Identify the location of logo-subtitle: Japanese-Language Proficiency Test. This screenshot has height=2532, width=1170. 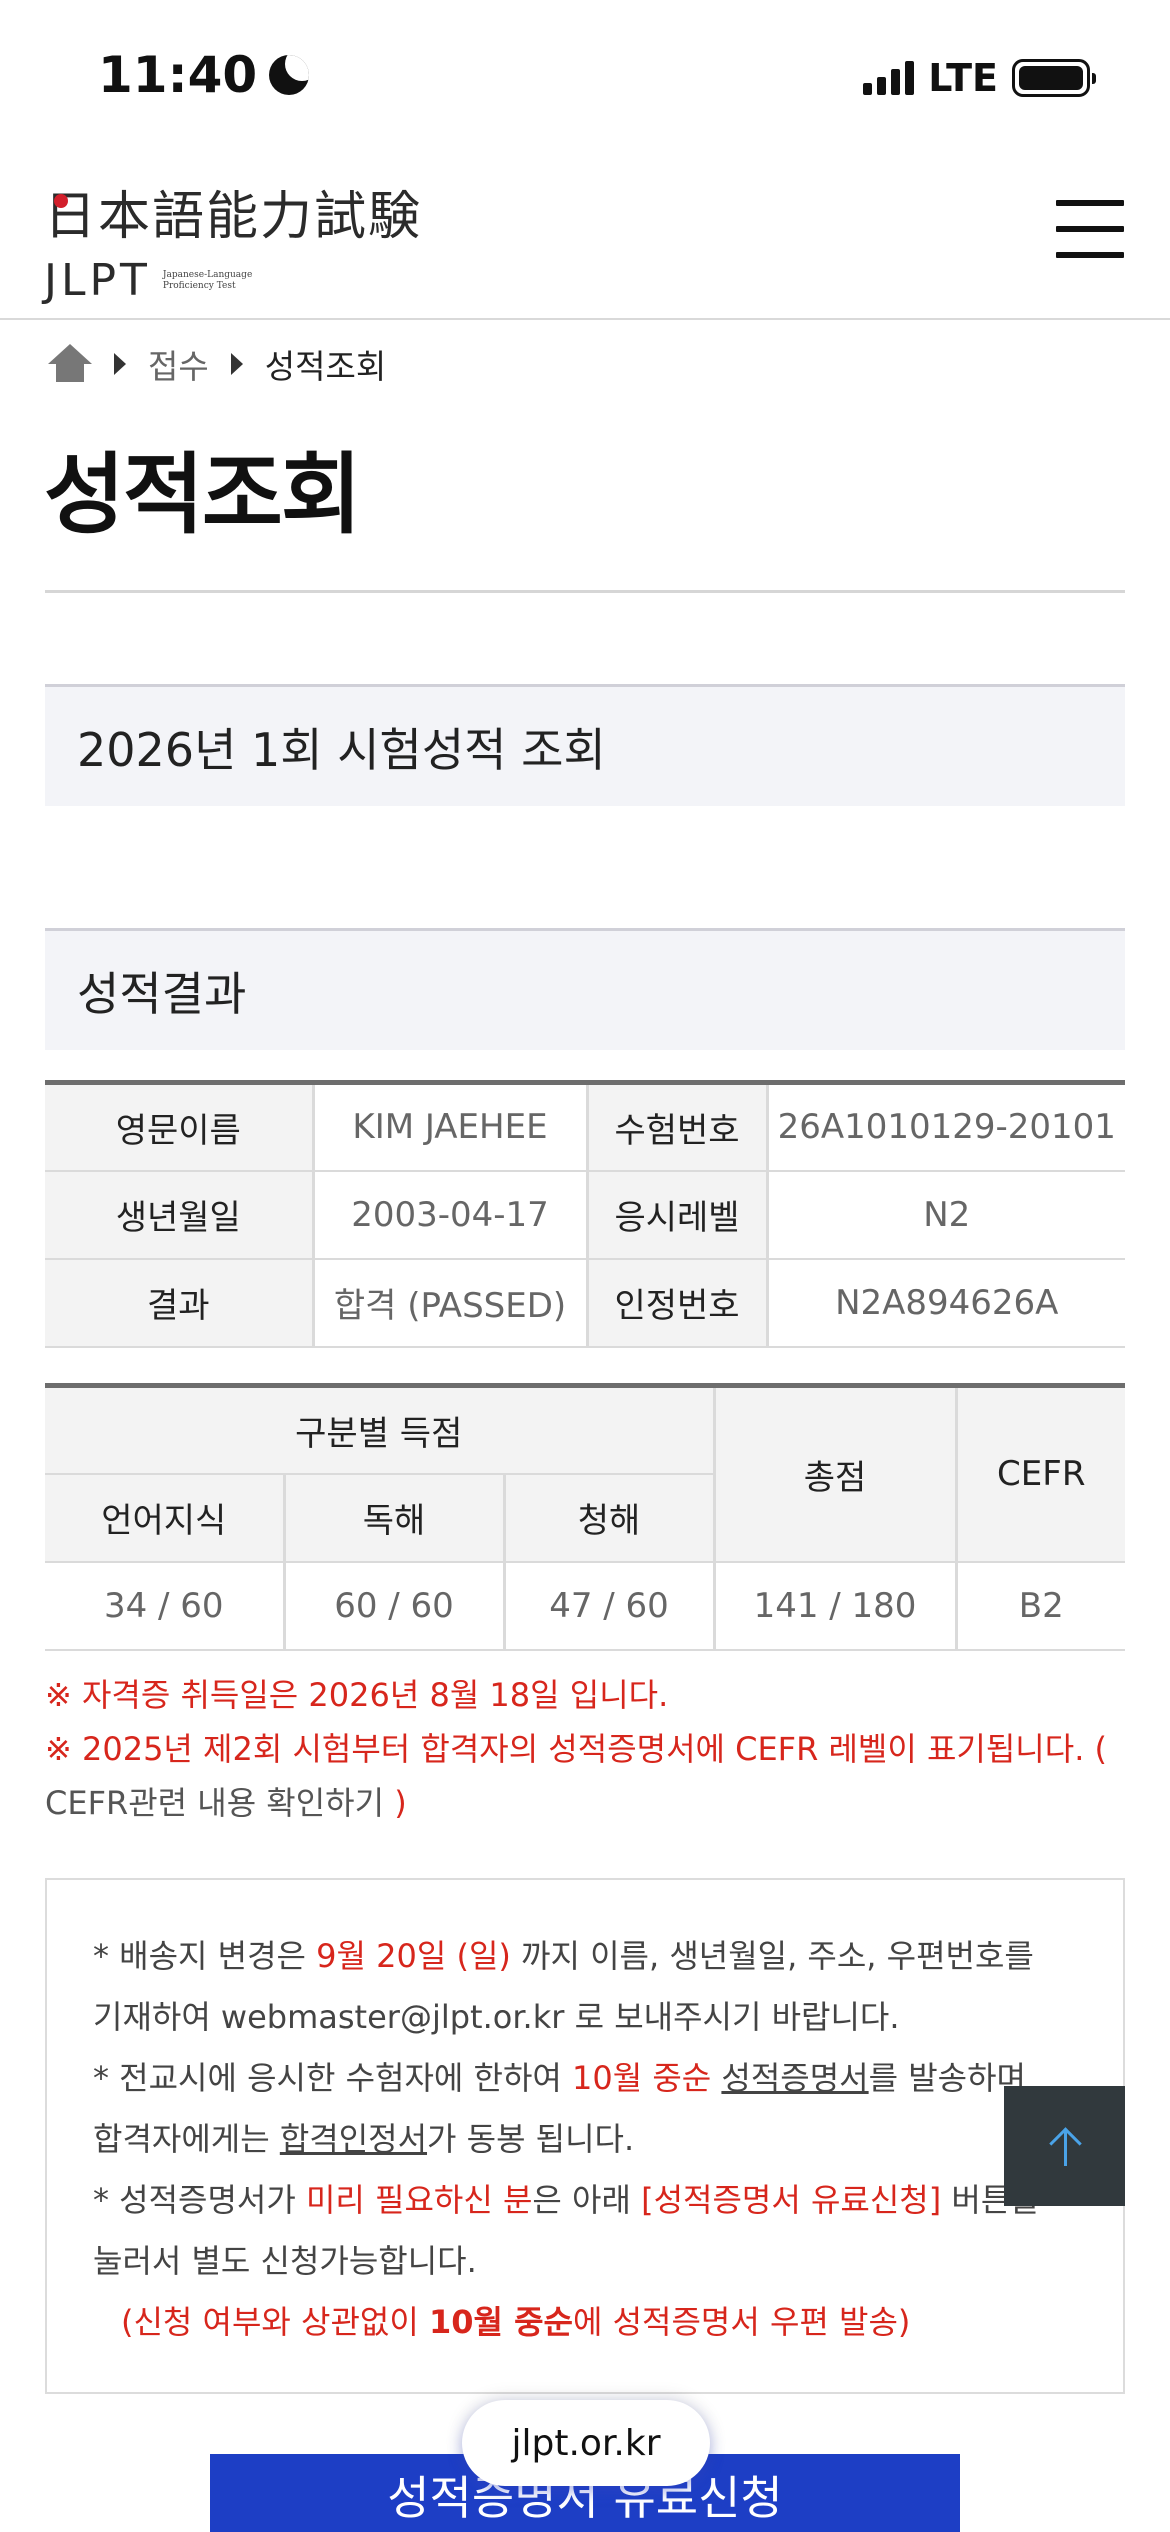
(207, 280).